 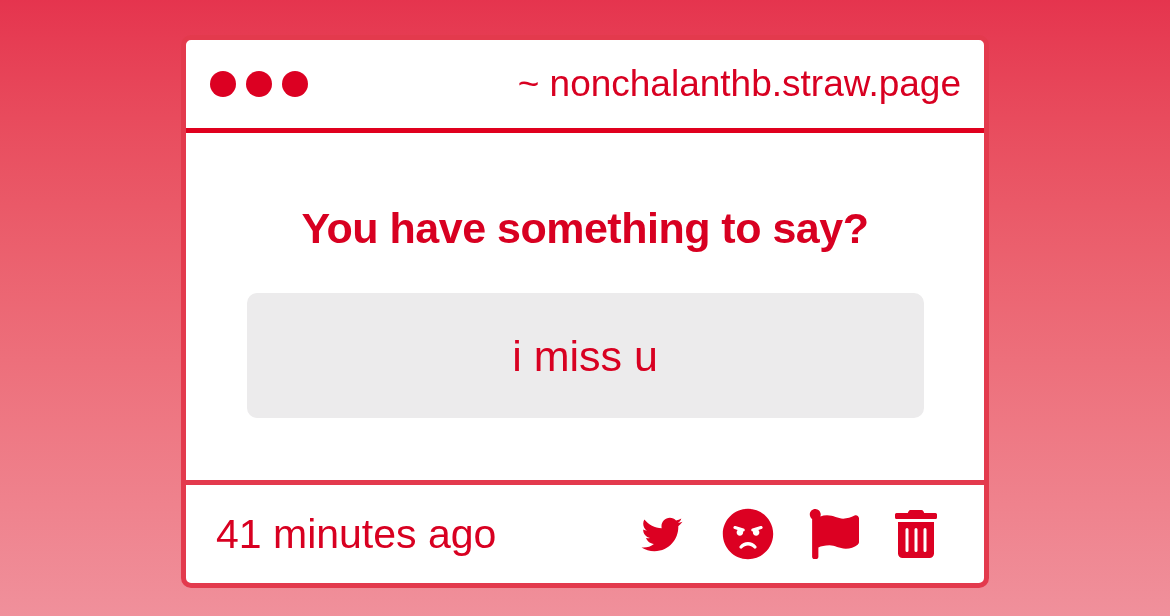 What do you see at coordinates (748, 534) in the screenshot?
I see `angry-face-icon` at bounding box center [748, 534].